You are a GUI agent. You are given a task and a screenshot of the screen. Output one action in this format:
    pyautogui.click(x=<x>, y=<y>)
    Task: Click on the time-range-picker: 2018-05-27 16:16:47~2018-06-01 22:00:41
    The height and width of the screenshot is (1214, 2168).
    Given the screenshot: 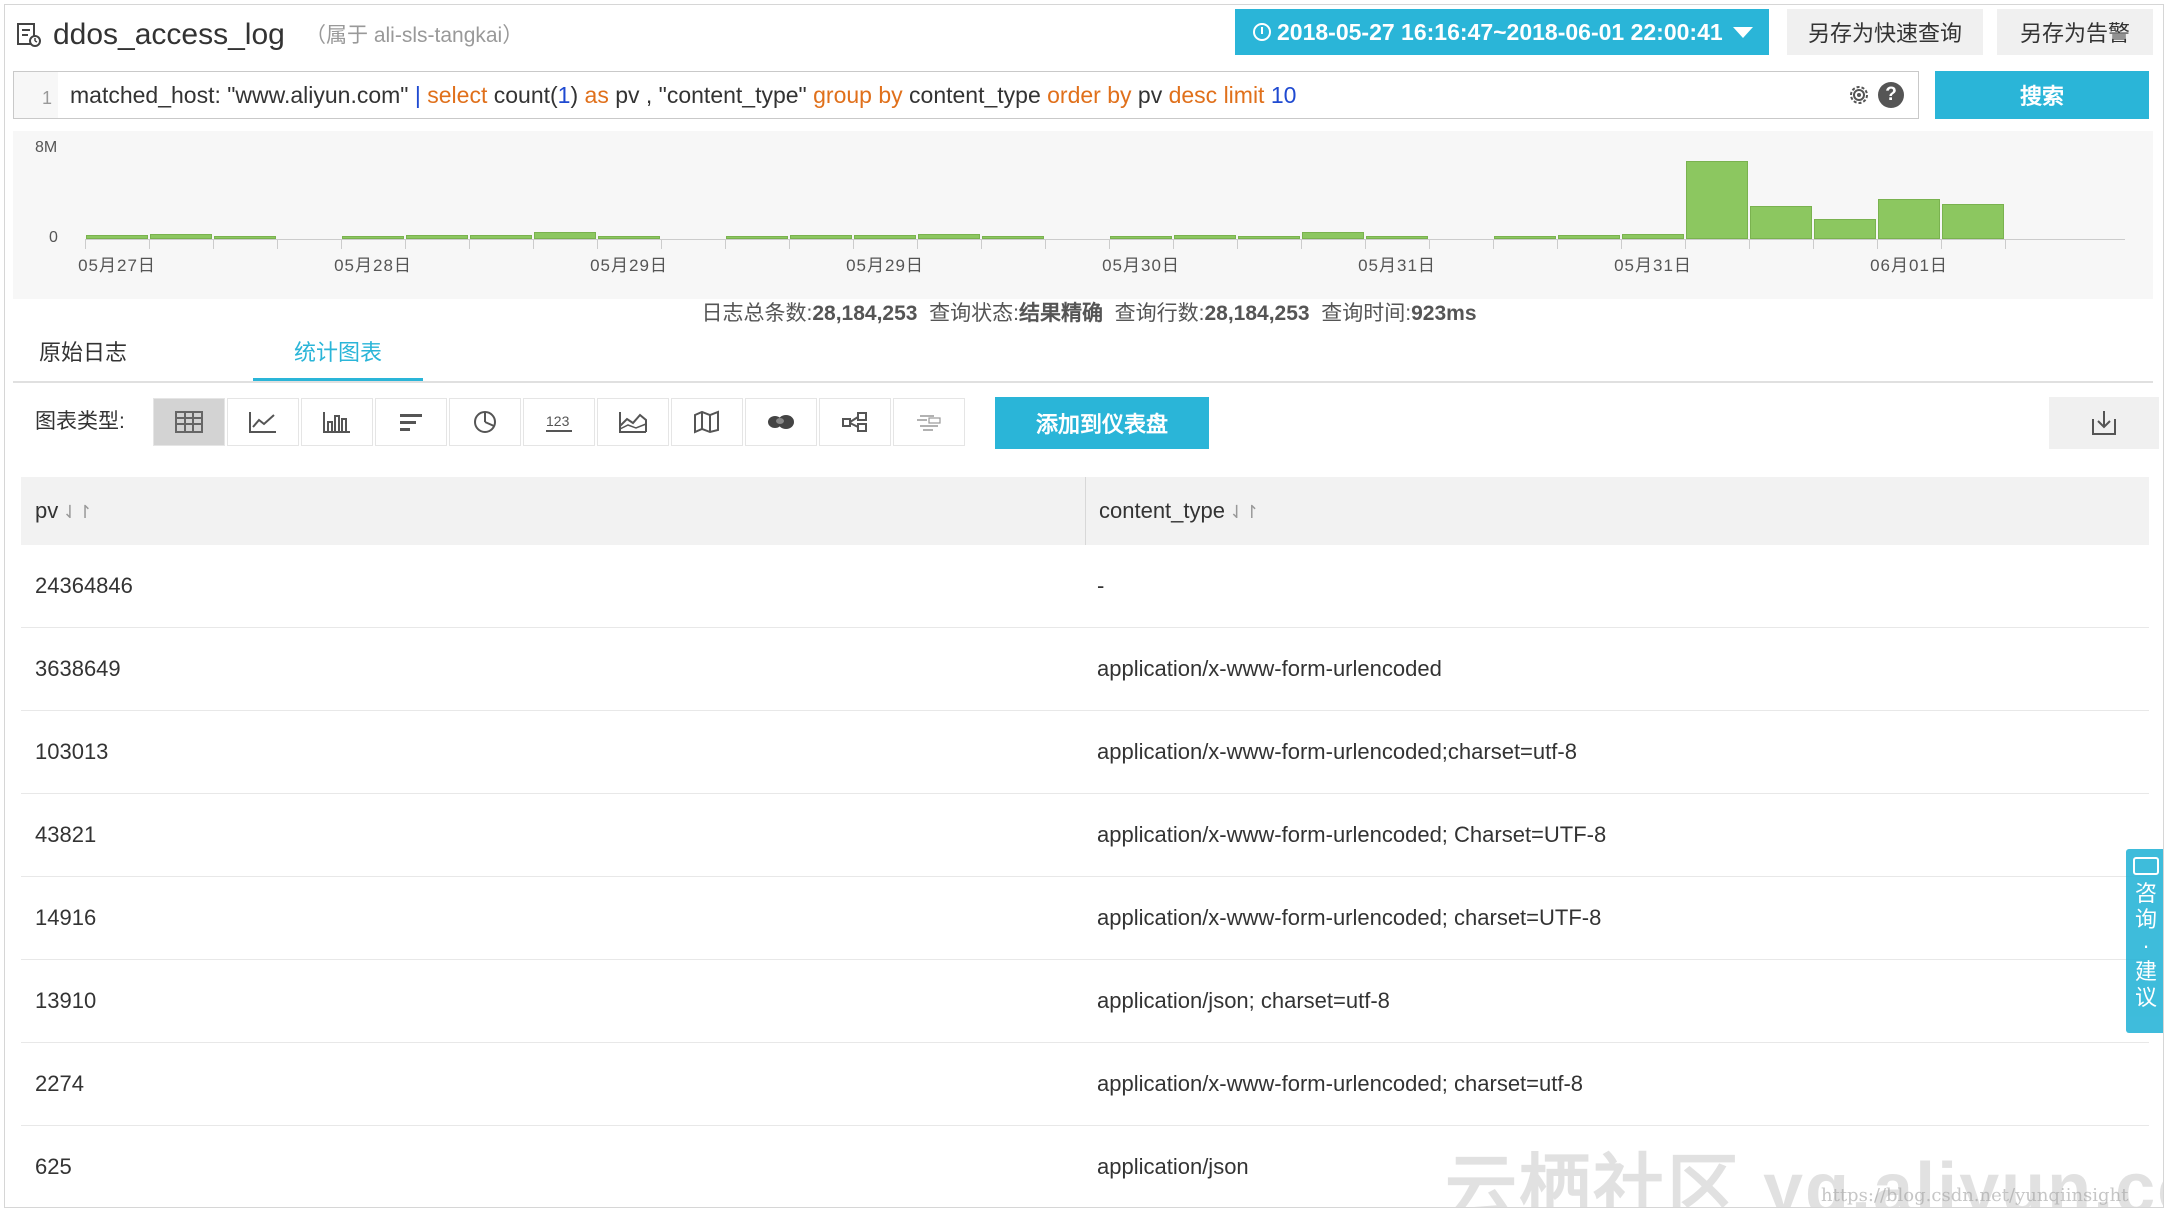 What is the action you would take?
    pyautogui.click(x=1502, y=32)
    